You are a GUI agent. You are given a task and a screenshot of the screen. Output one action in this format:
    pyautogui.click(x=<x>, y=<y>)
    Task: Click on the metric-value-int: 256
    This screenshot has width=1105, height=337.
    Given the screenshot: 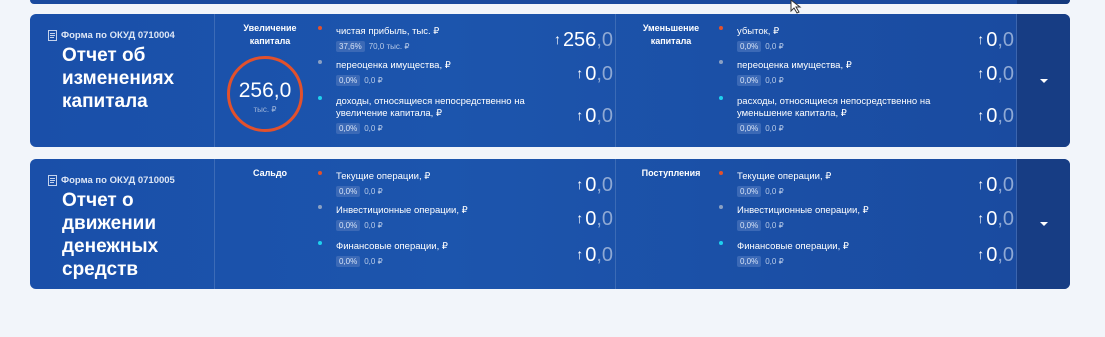 What is the action you would take?
    pyautogui.click(x=579, y=40)
    